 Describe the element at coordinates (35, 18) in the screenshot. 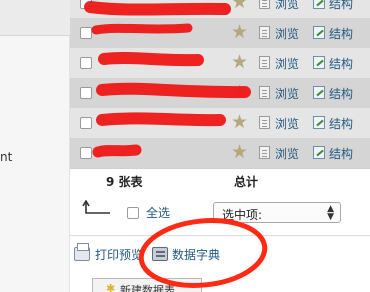

I see `left-panel-header` at that location.